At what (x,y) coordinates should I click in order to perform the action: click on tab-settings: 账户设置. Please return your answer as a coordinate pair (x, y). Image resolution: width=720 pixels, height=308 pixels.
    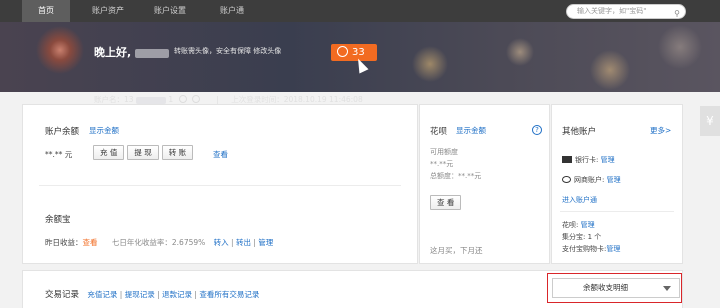
    Looking at the image, I should click on (170, 11).